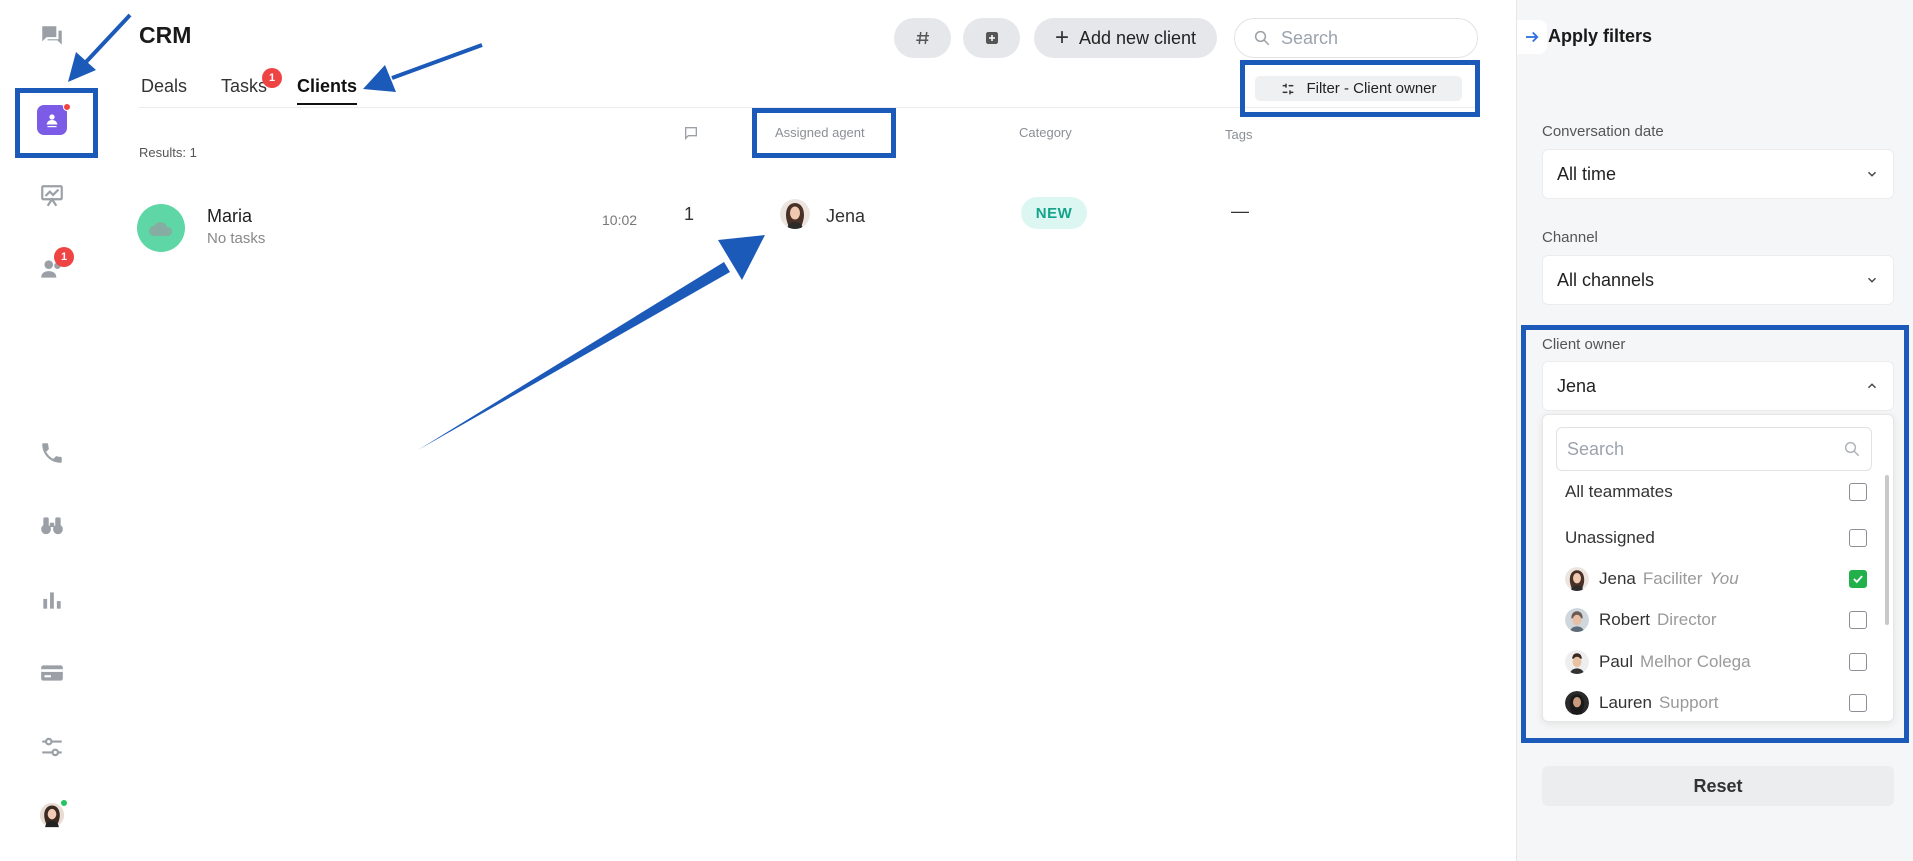 The width and height of the screenshot is (1913, 861). Describe the element at coordinates (1718, 174) in the screenshot. I see `conversation-date-select: All time` at that location.